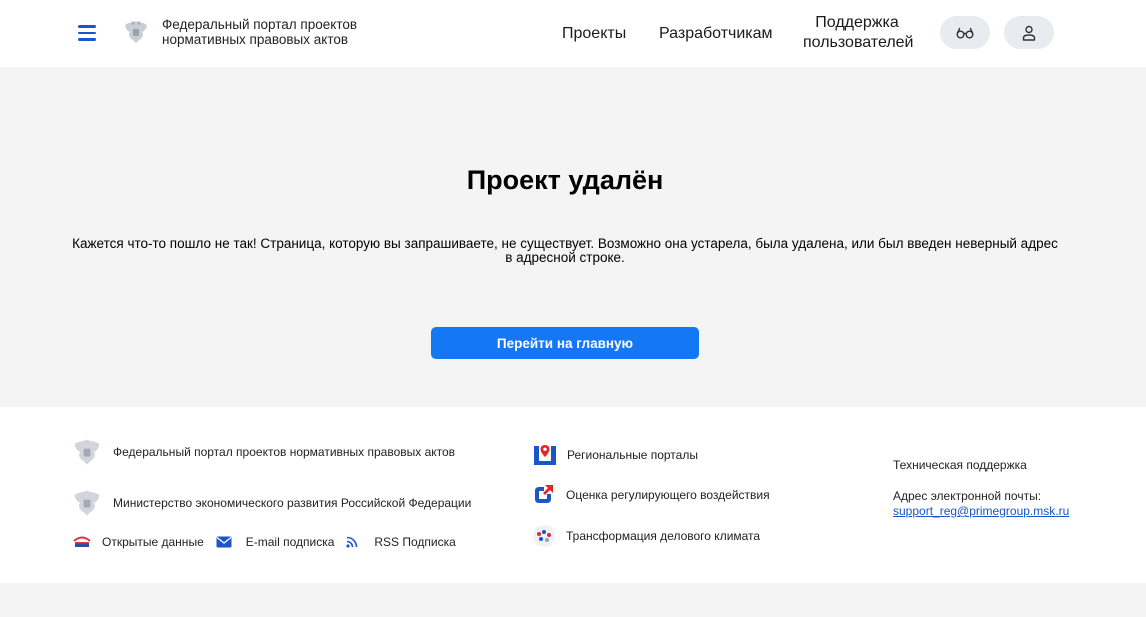  I want to click on email-label: Адрес электронной почты:, so click(967, 496).